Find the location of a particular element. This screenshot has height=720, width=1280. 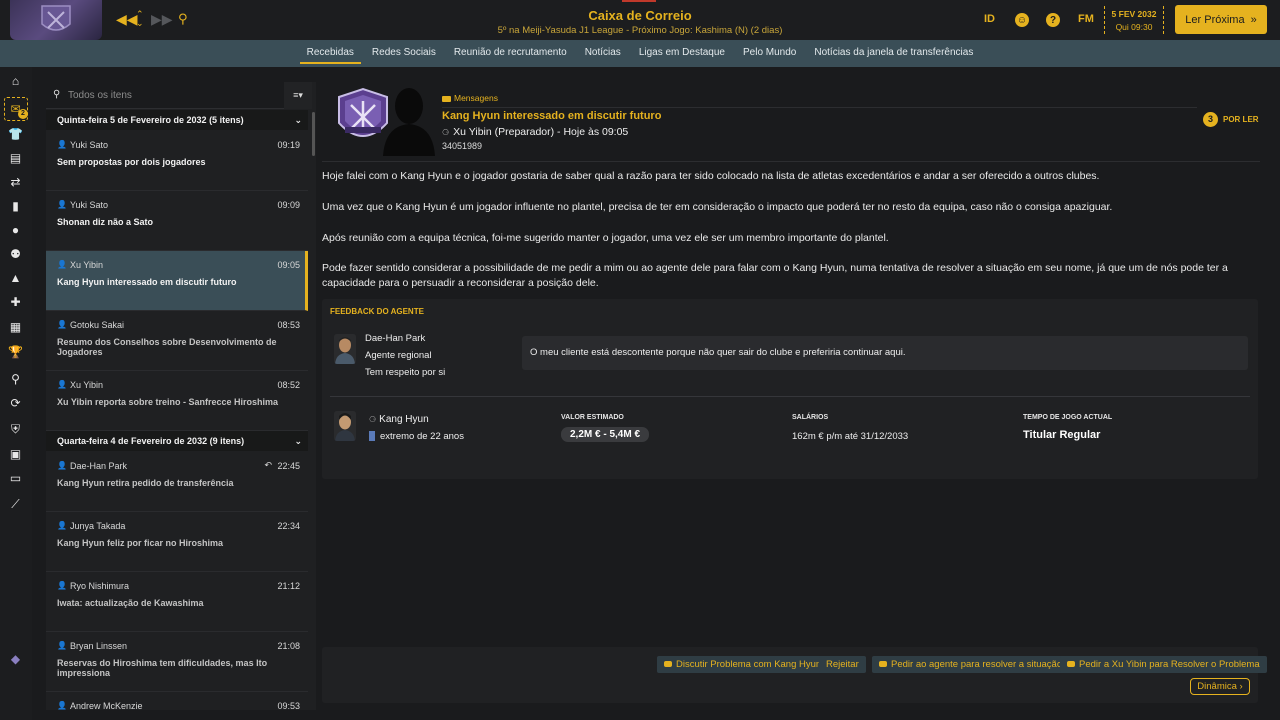

id-button: ID is located at coordinates (989, 19).